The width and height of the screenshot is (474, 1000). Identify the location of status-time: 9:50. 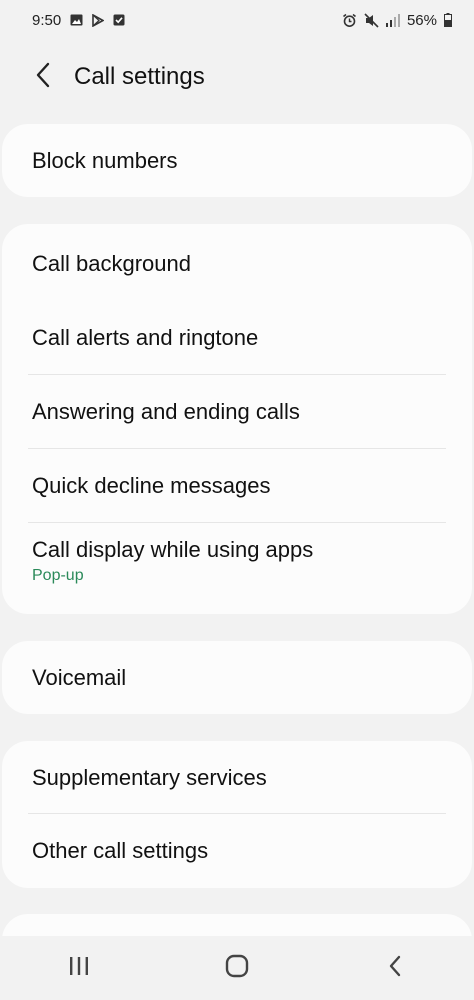
(47, 20).